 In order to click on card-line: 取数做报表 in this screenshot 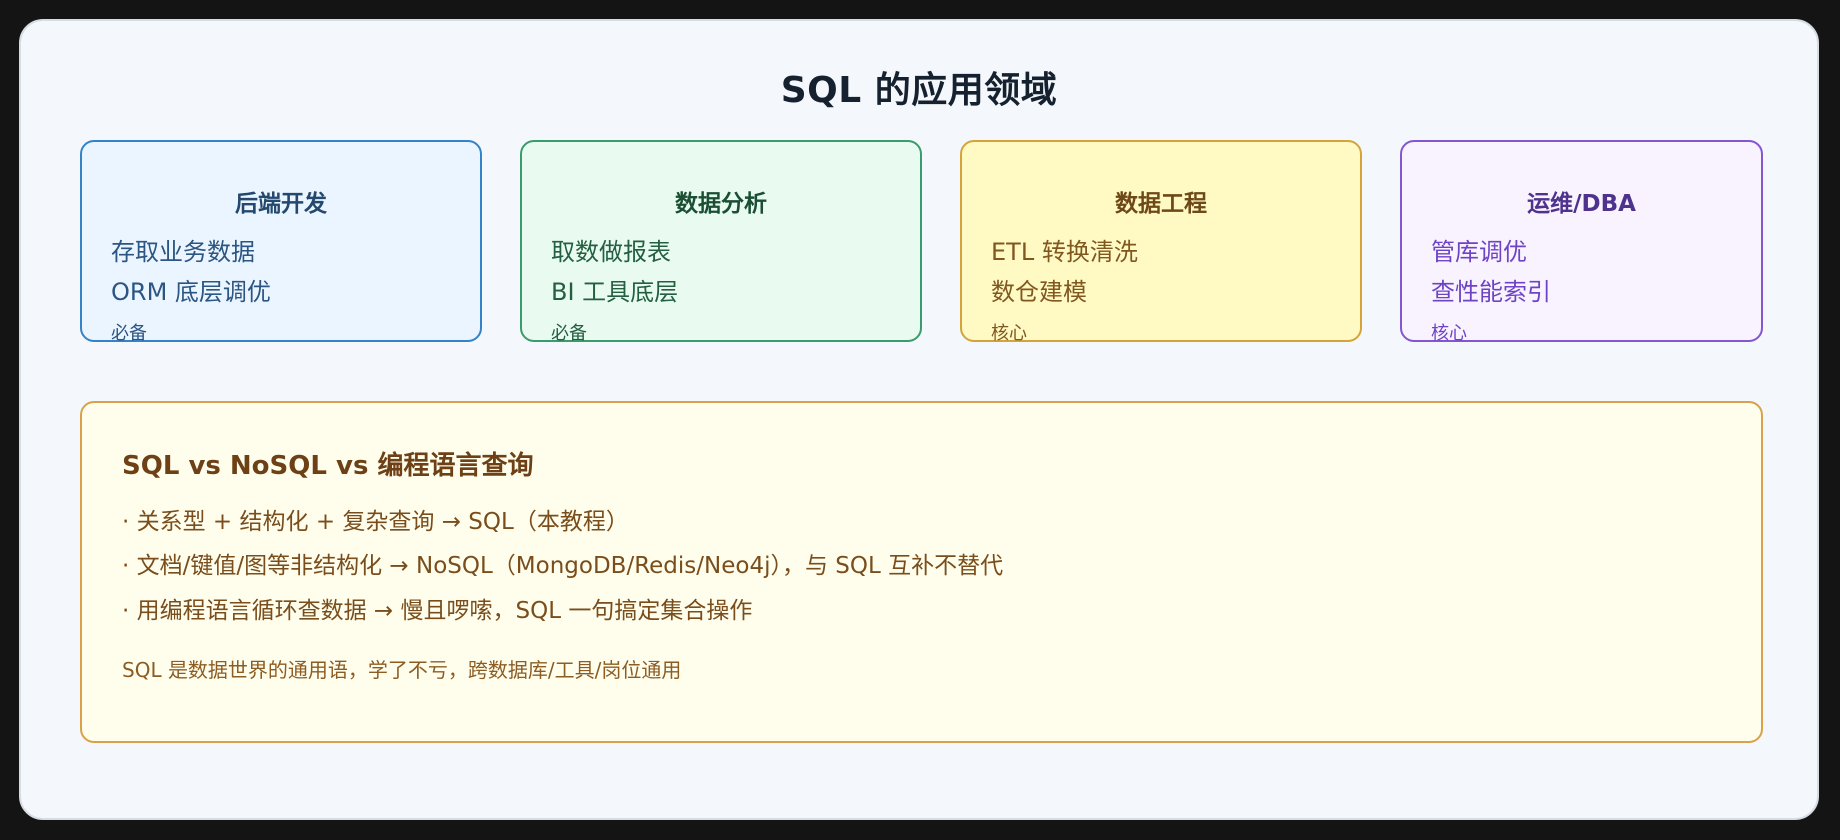, I will do `click(611, 252)`.